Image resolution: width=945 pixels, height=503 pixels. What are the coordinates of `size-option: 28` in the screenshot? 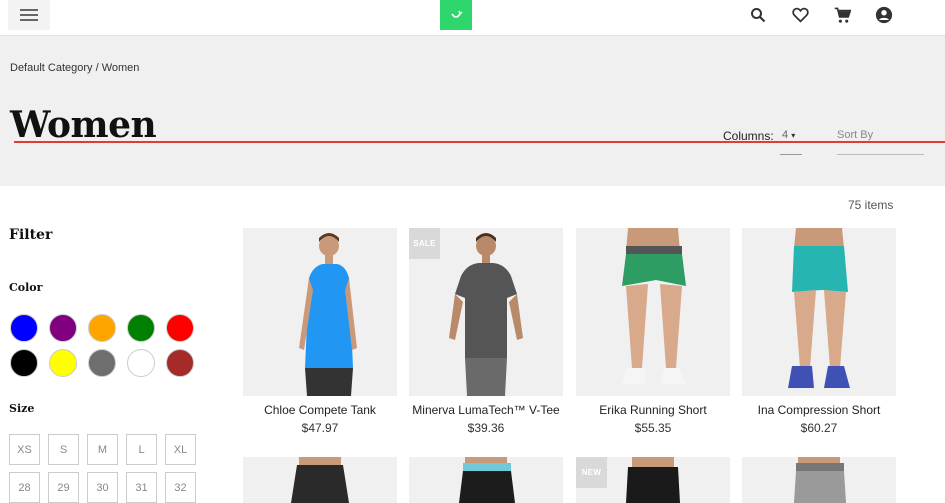 It's located at (24, 487).